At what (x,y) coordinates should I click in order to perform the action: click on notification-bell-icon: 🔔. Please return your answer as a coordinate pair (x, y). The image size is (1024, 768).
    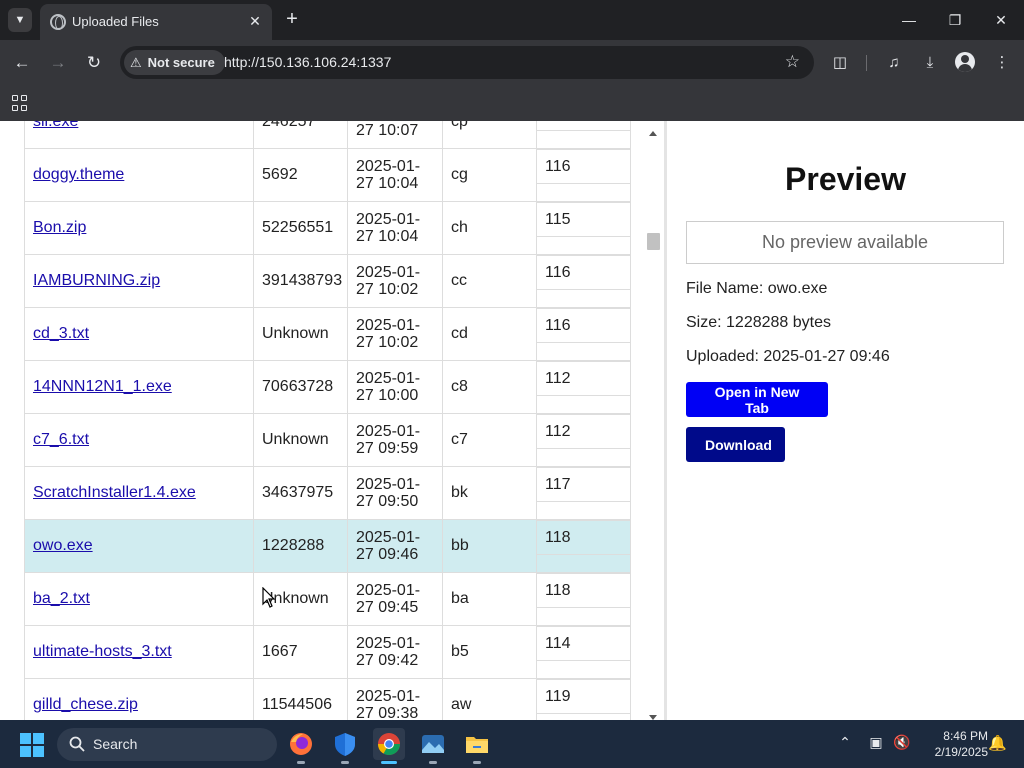
    Looking at the image, I should click on (997, 743).